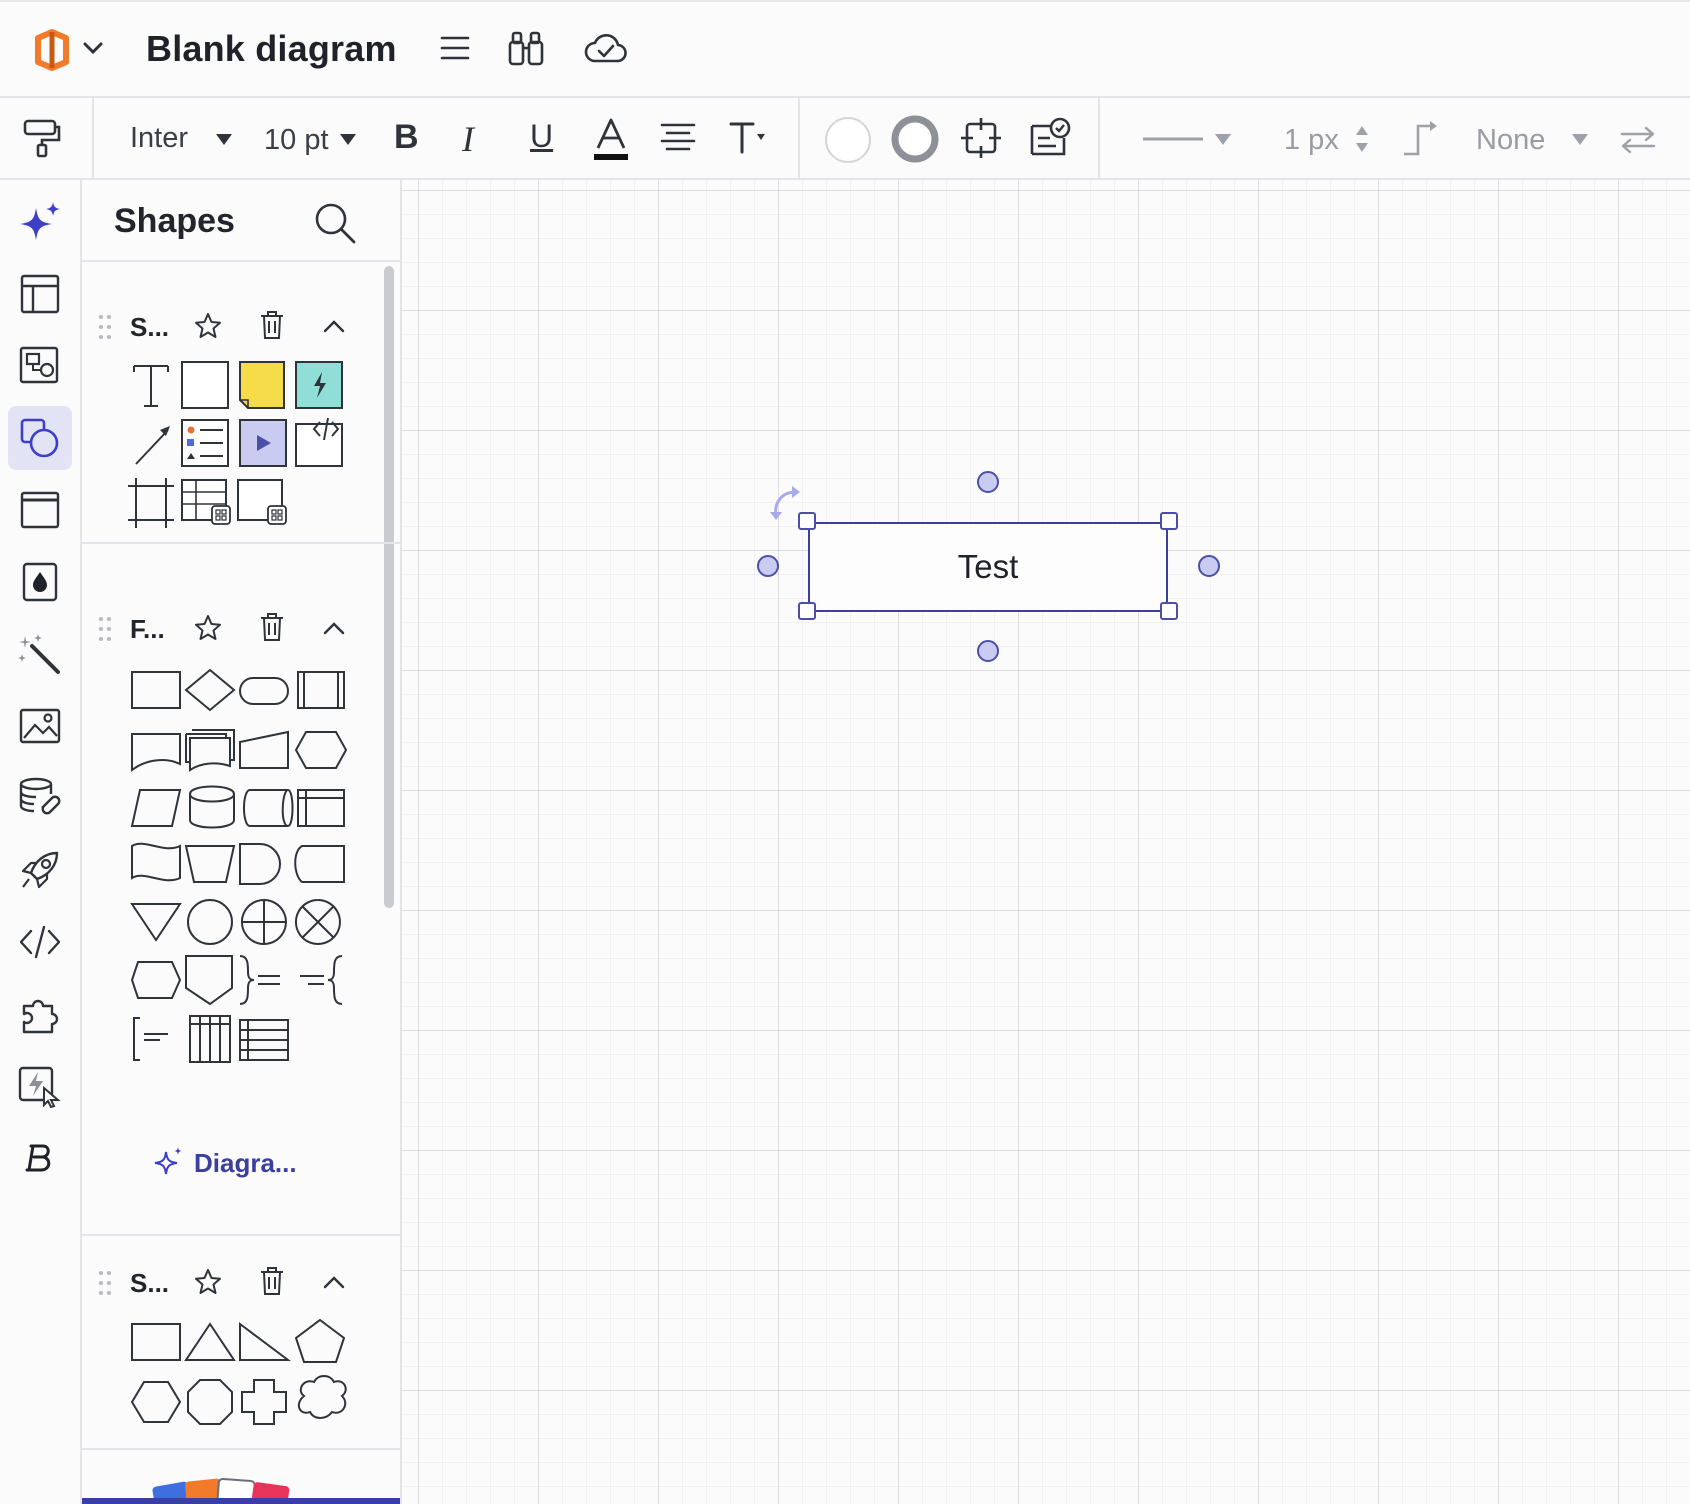 The width and height of the screenshot is (1690, 1504). What do you see at coordinates (319, 385) in the screenshot?
I see `action-block-shape` at bounding box center [319, 385].